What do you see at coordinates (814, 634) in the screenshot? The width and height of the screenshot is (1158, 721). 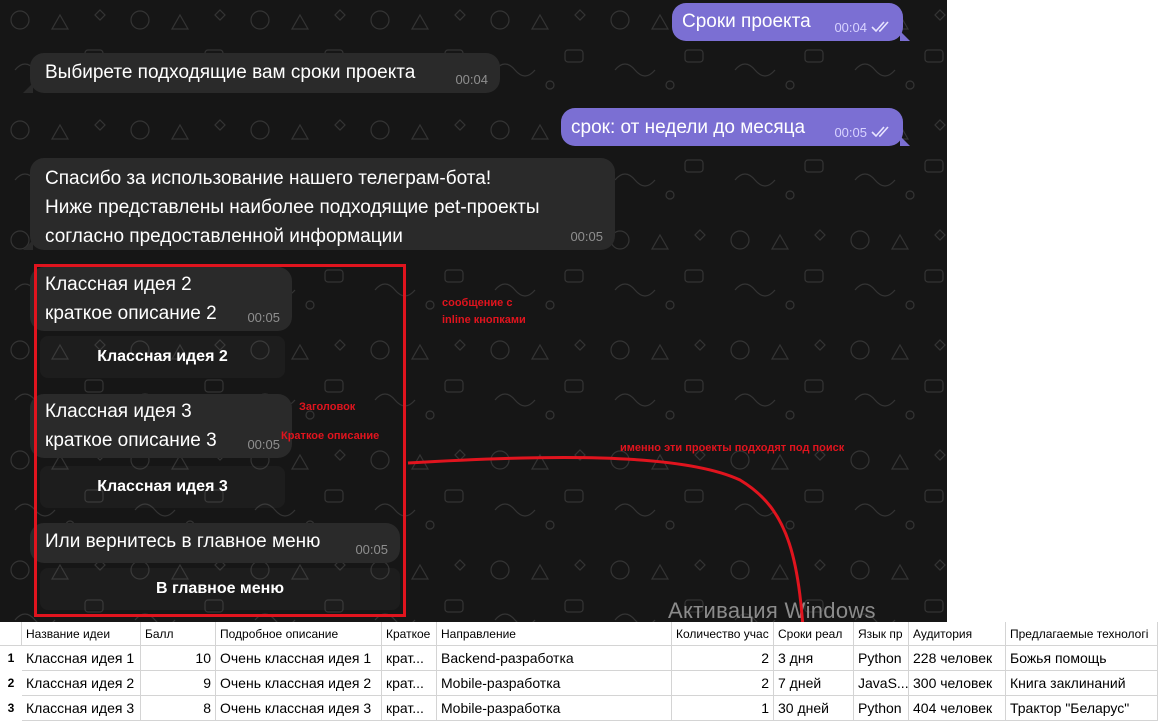 I see `column-header: Сроки реал` at bounding box center [814, 634].